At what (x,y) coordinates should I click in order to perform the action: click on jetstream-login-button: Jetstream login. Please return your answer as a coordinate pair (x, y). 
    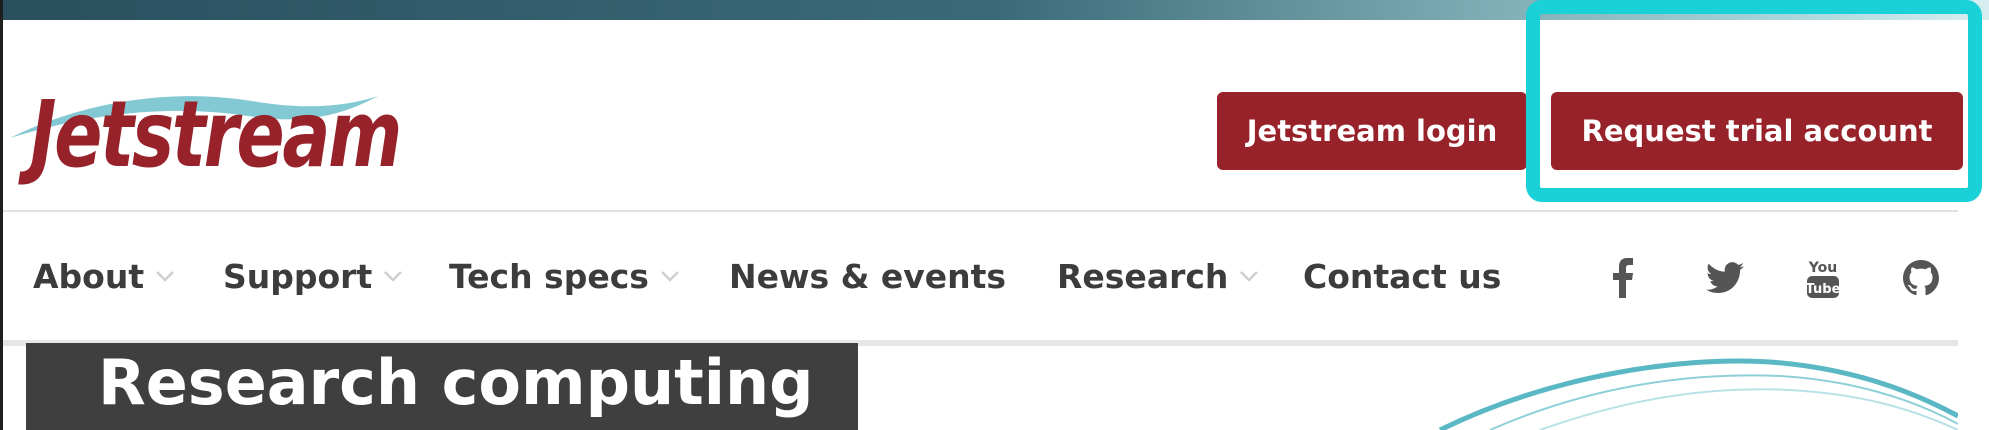
    Looking at the image, I should click on (1372, 131).